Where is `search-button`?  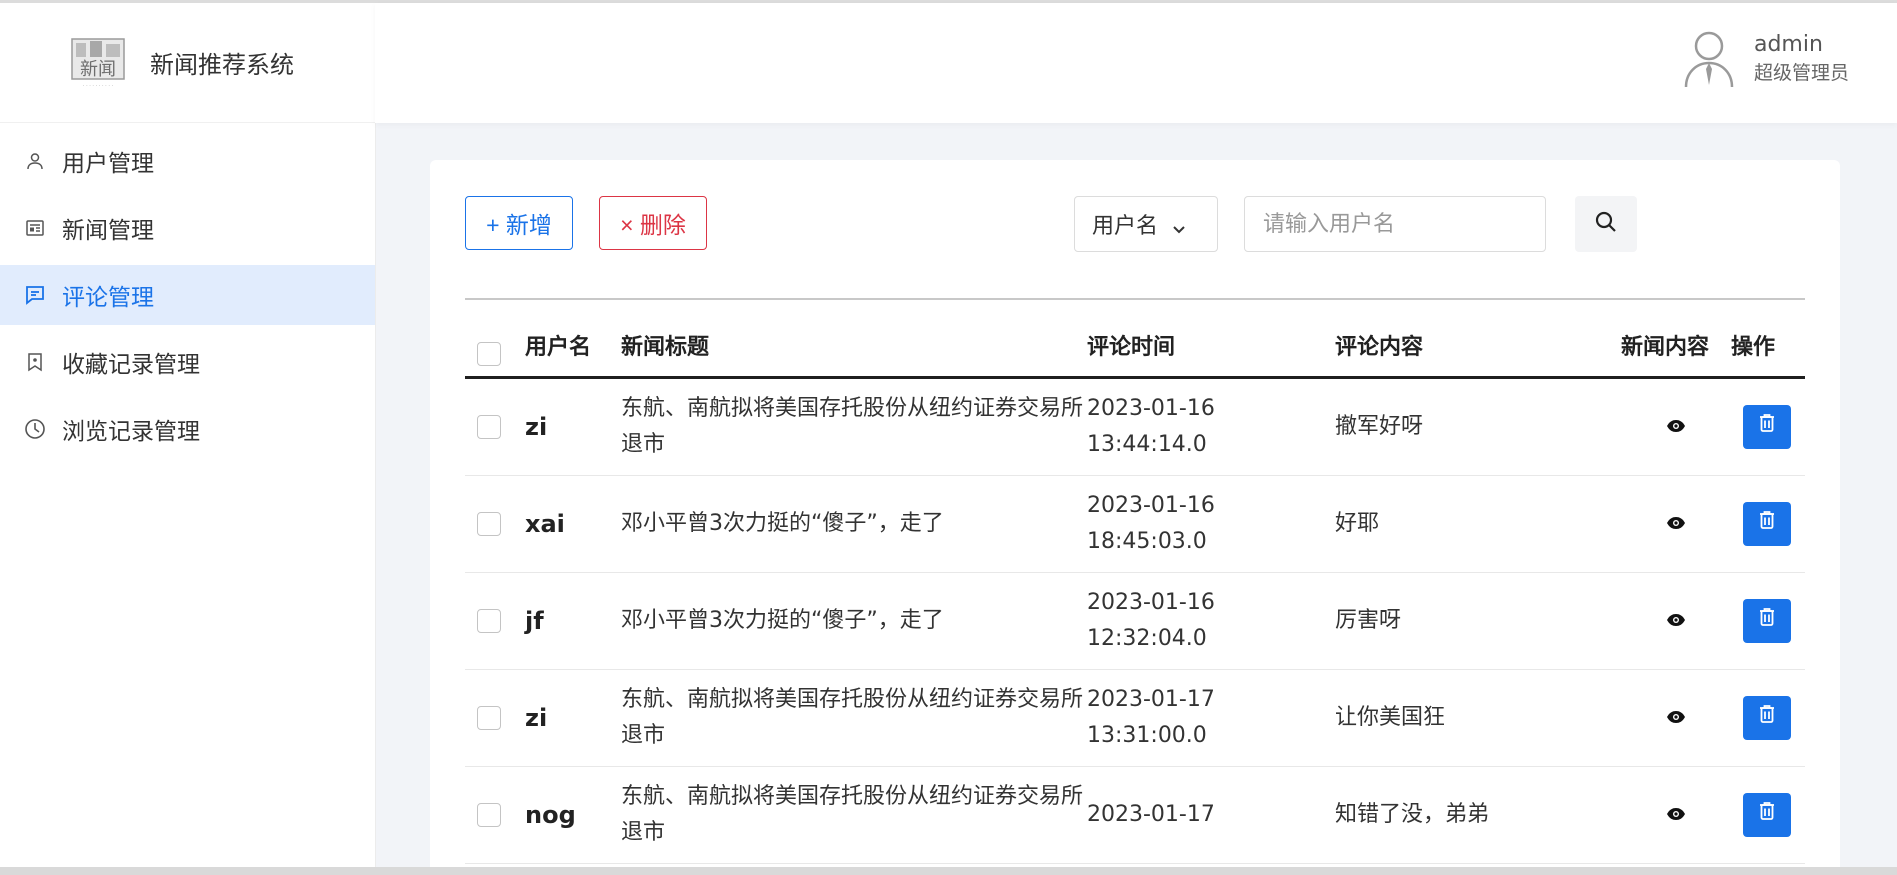 search-button is located at coordinates (1606, 224).